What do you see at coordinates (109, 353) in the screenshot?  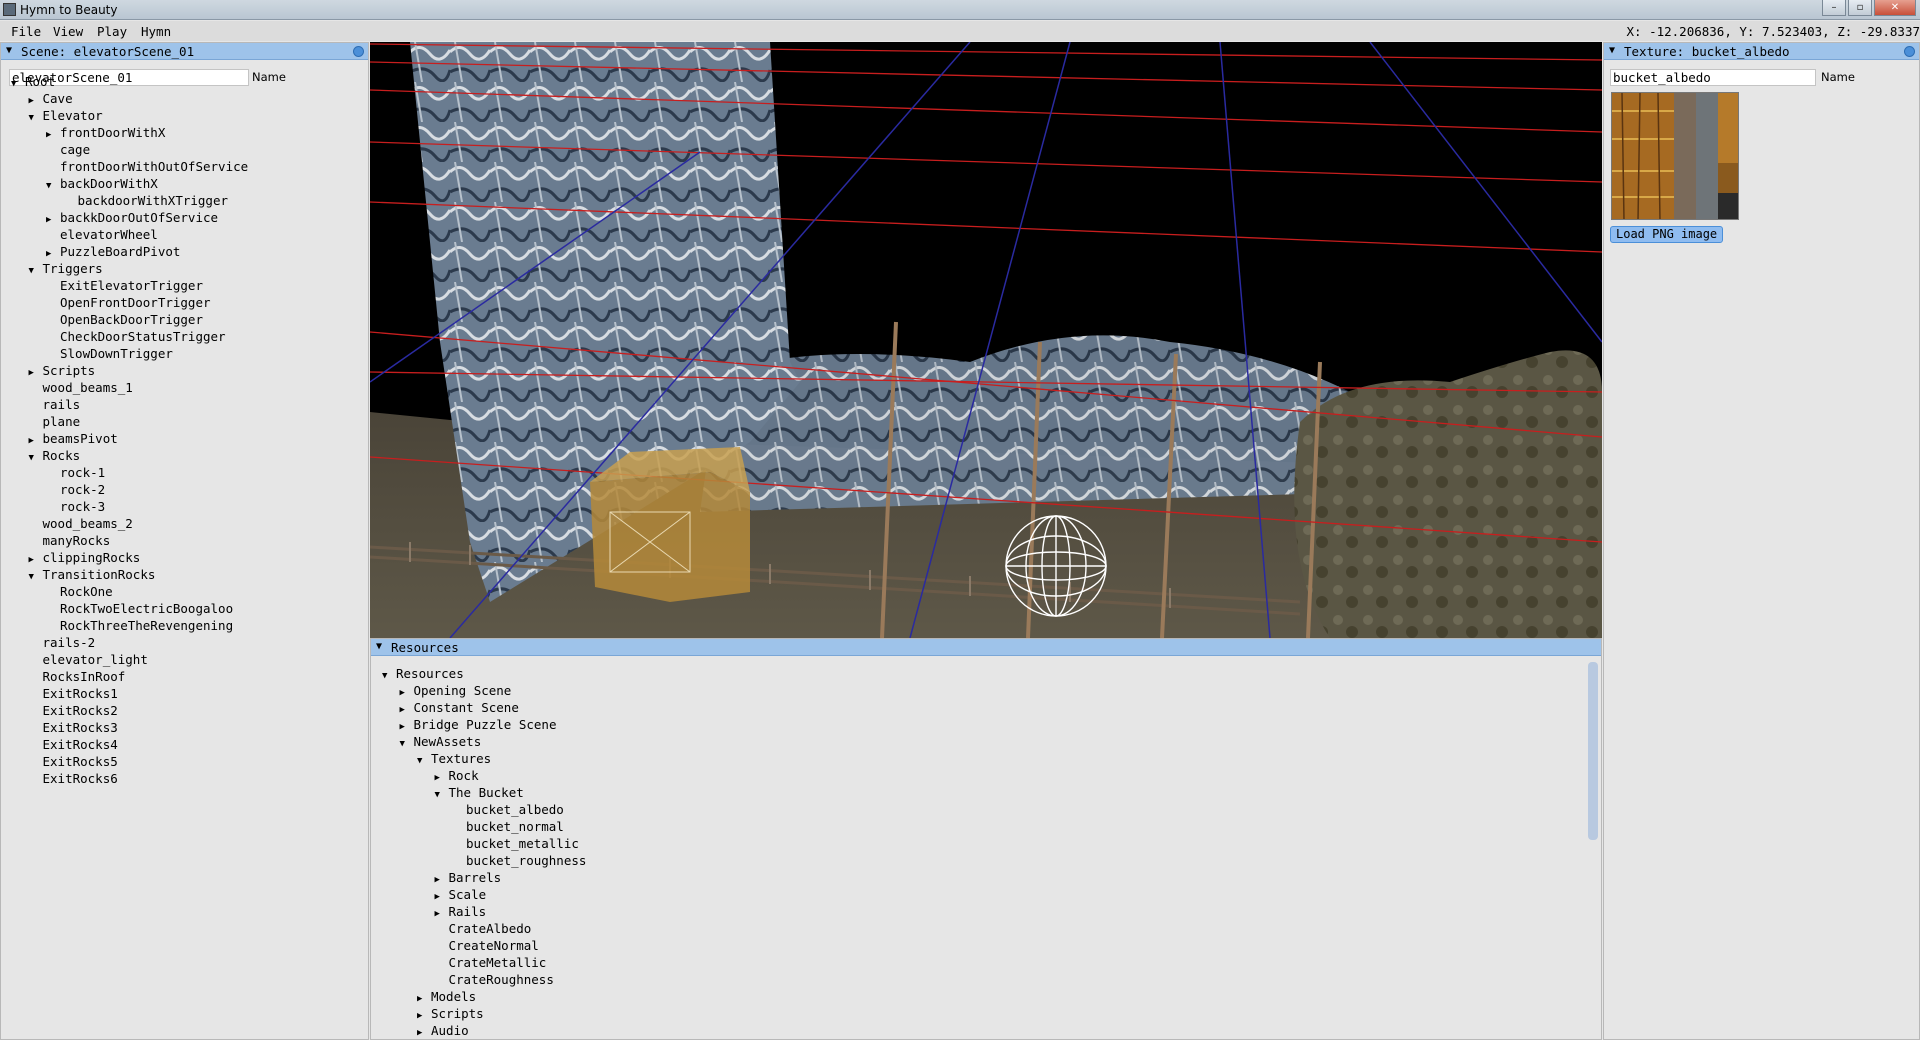 I see `tree-item: SlowDownTrigger` at bounding box center [109, 353].